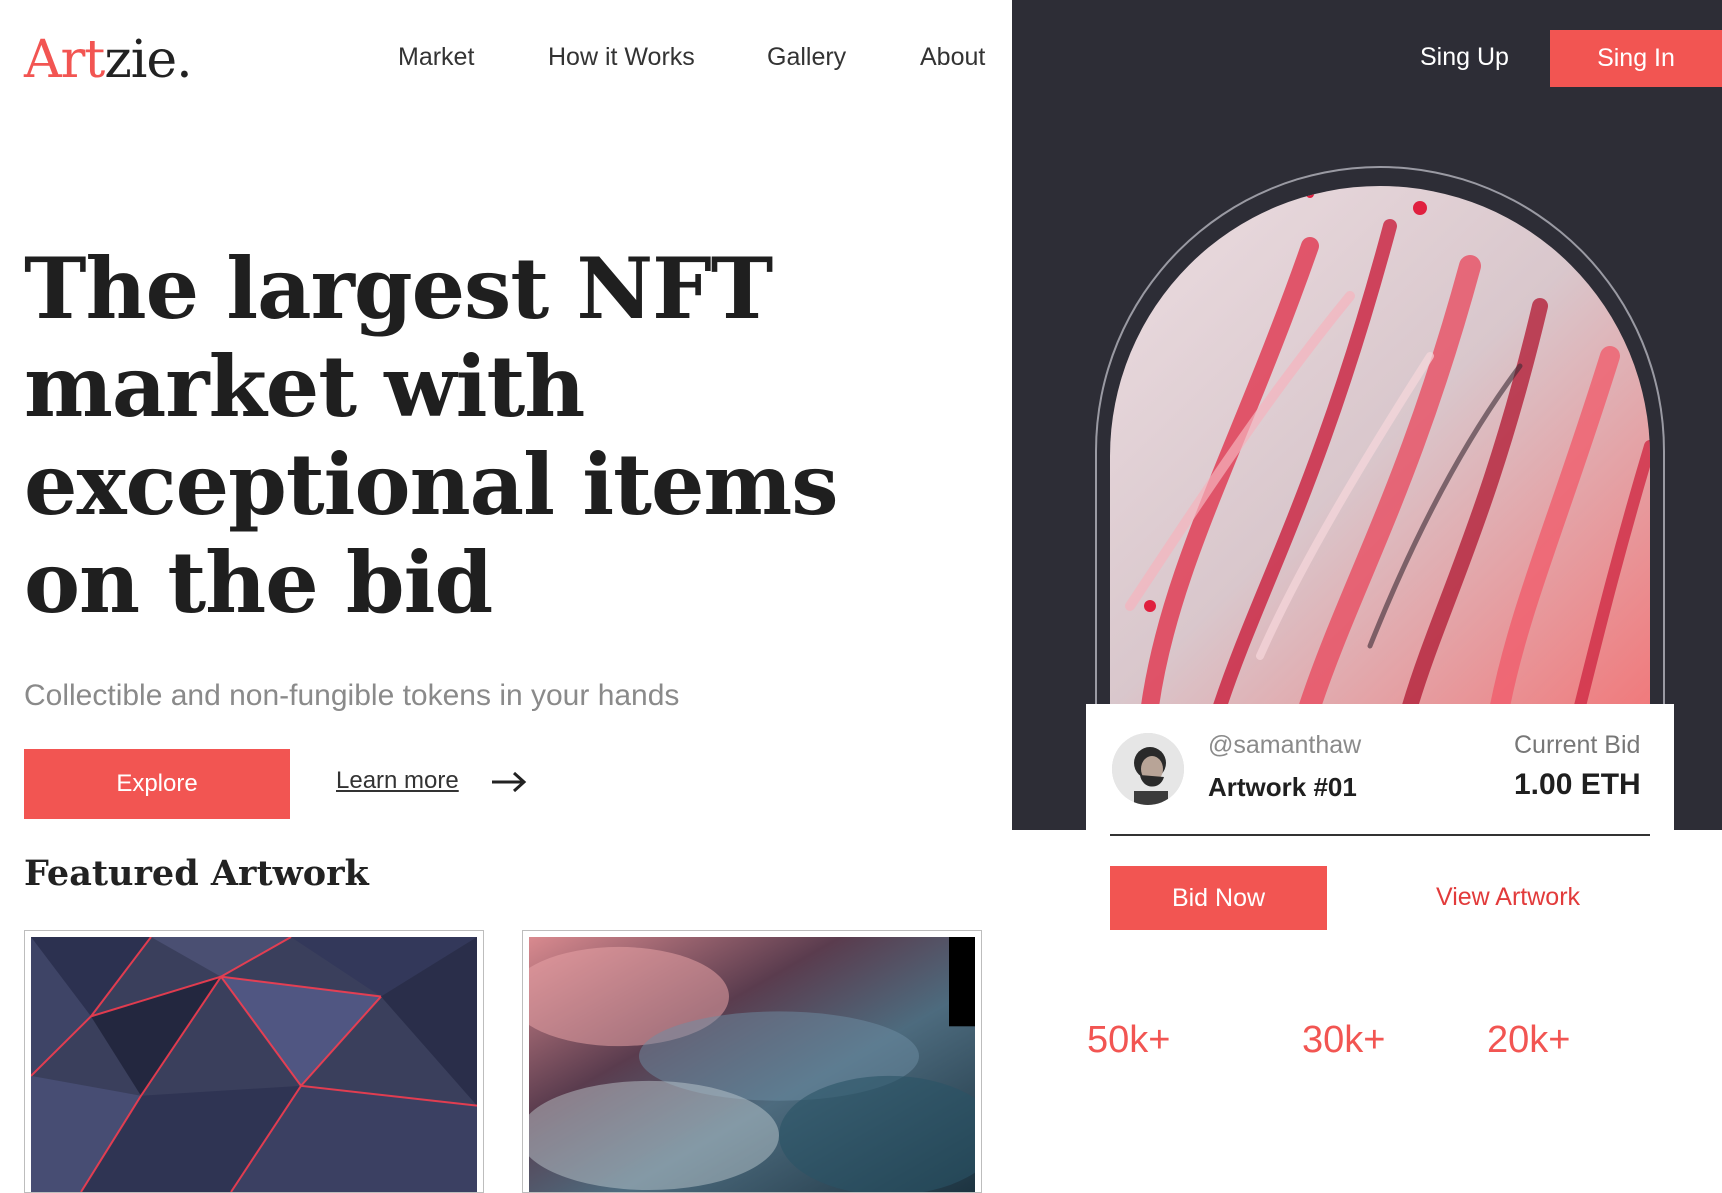 Image resolution: width=1722 pixels, height=1193 pixels. Describe the element at coordinates (64, 60) in the screenshot. I see `logo-accent-text: Art` at that location.